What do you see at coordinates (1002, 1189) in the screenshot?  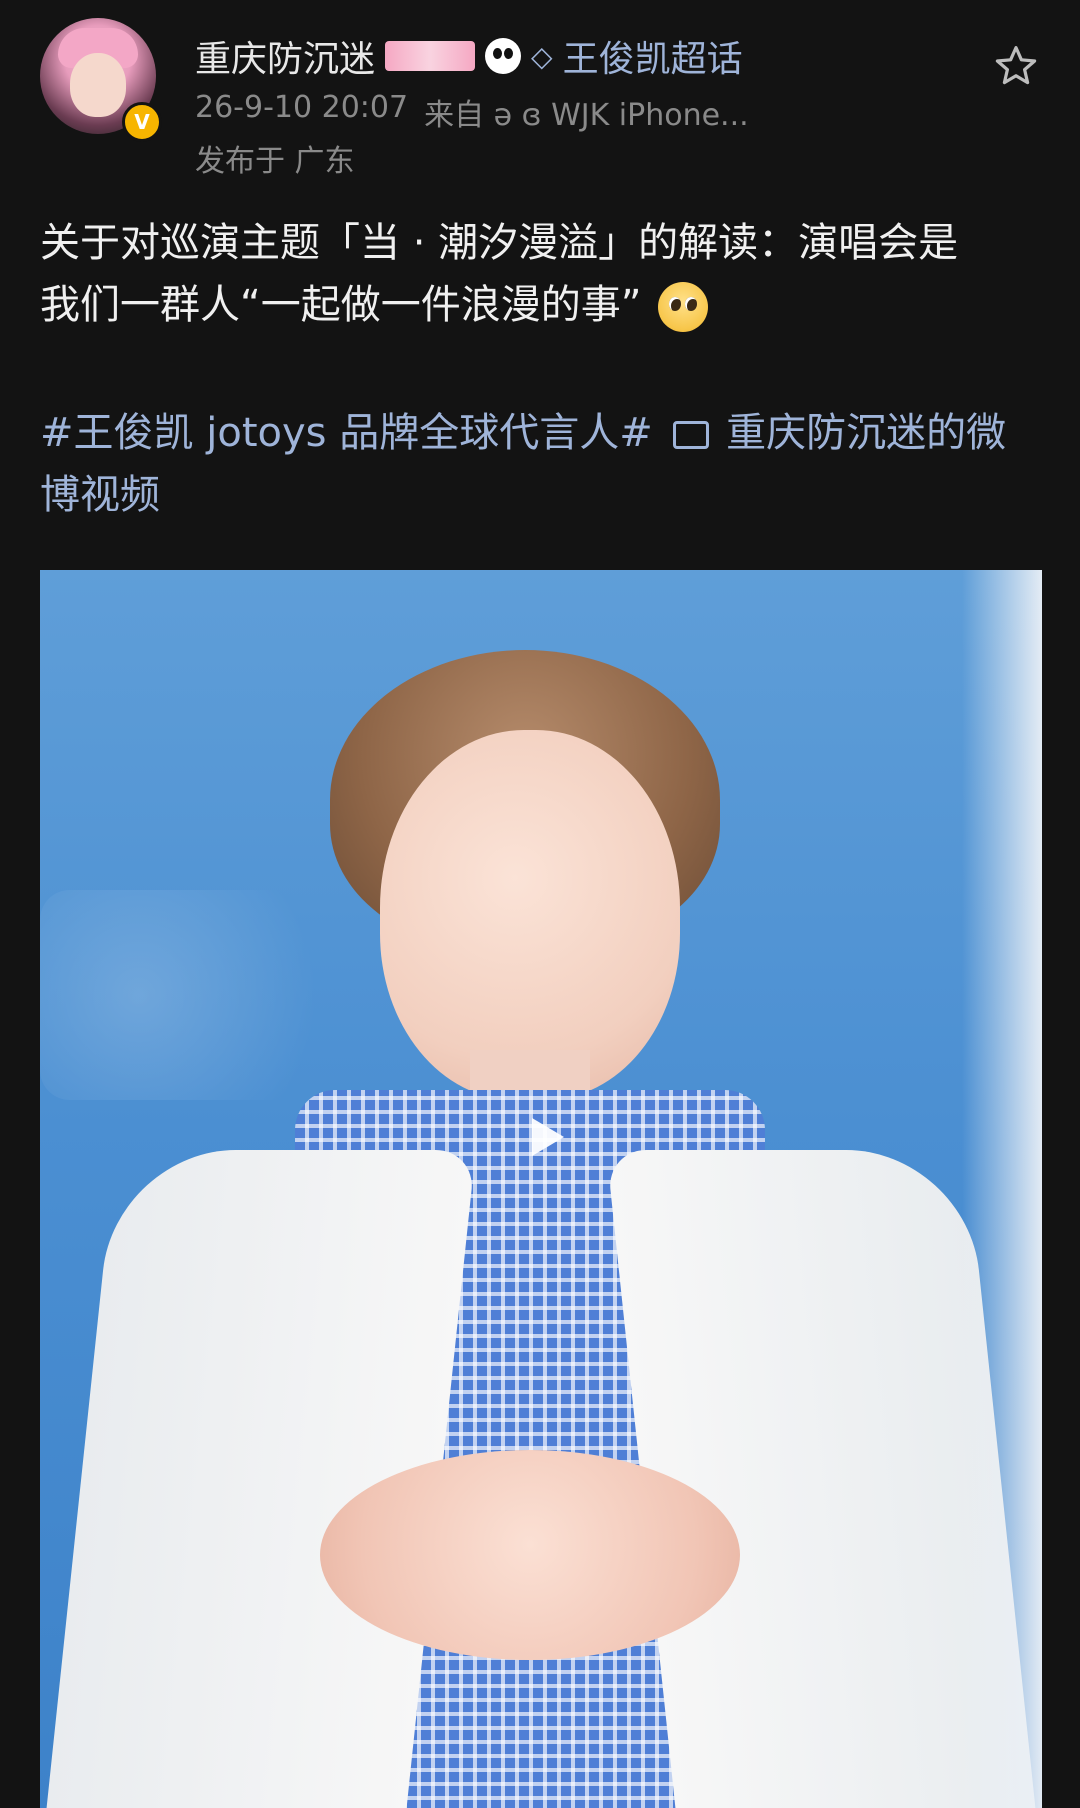 I see `right-edge-highlight` at bounding box center [1002, 1189].